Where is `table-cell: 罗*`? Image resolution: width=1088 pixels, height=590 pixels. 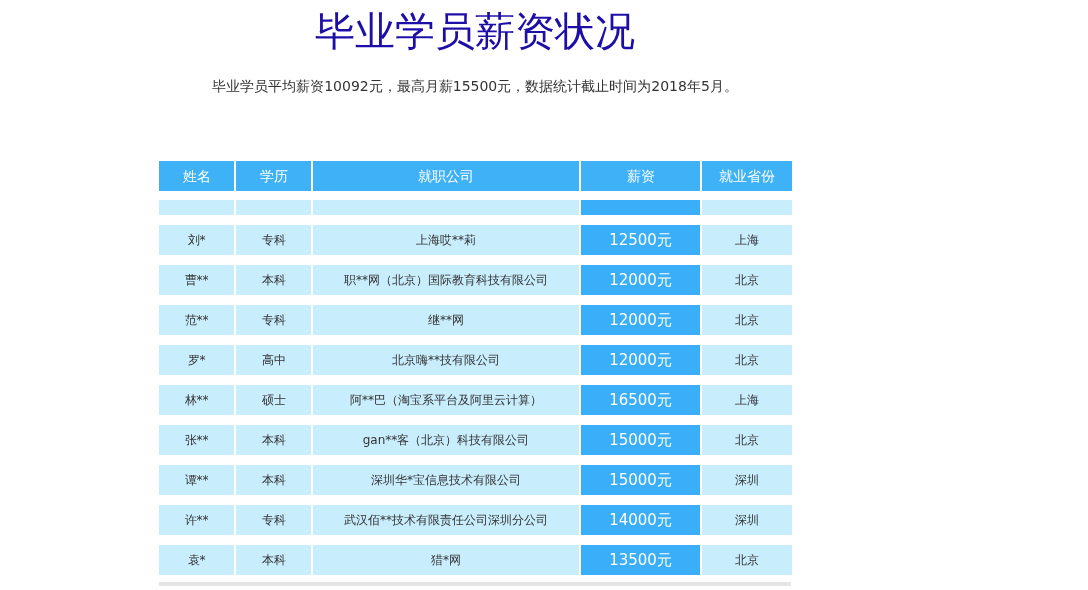
table-cell: 罗* is located at coordinates (196, 360).